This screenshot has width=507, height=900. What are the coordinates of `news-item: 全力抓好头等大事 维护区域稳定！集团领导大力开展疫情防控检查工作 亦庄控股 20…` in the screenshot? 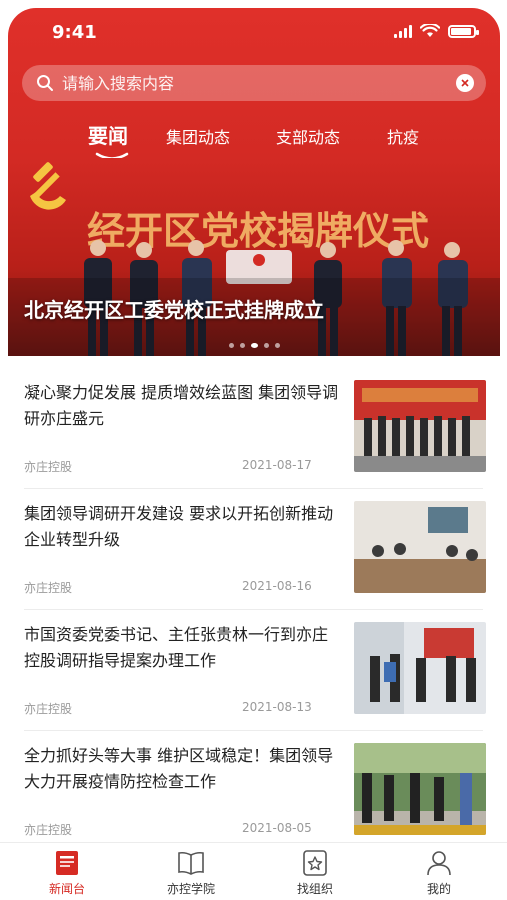 It's located at (253, 791).